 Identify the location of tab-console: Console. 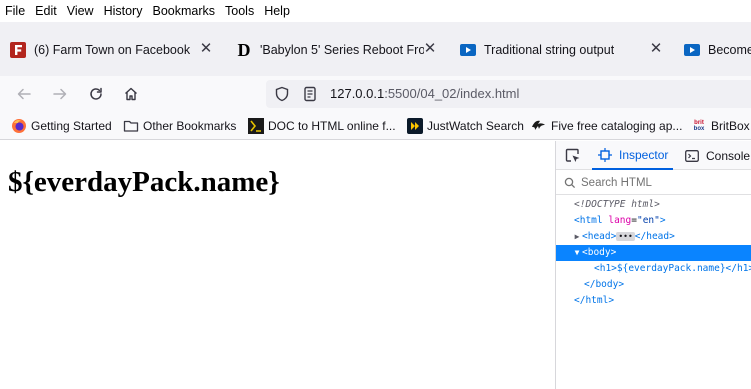
(717, 155).